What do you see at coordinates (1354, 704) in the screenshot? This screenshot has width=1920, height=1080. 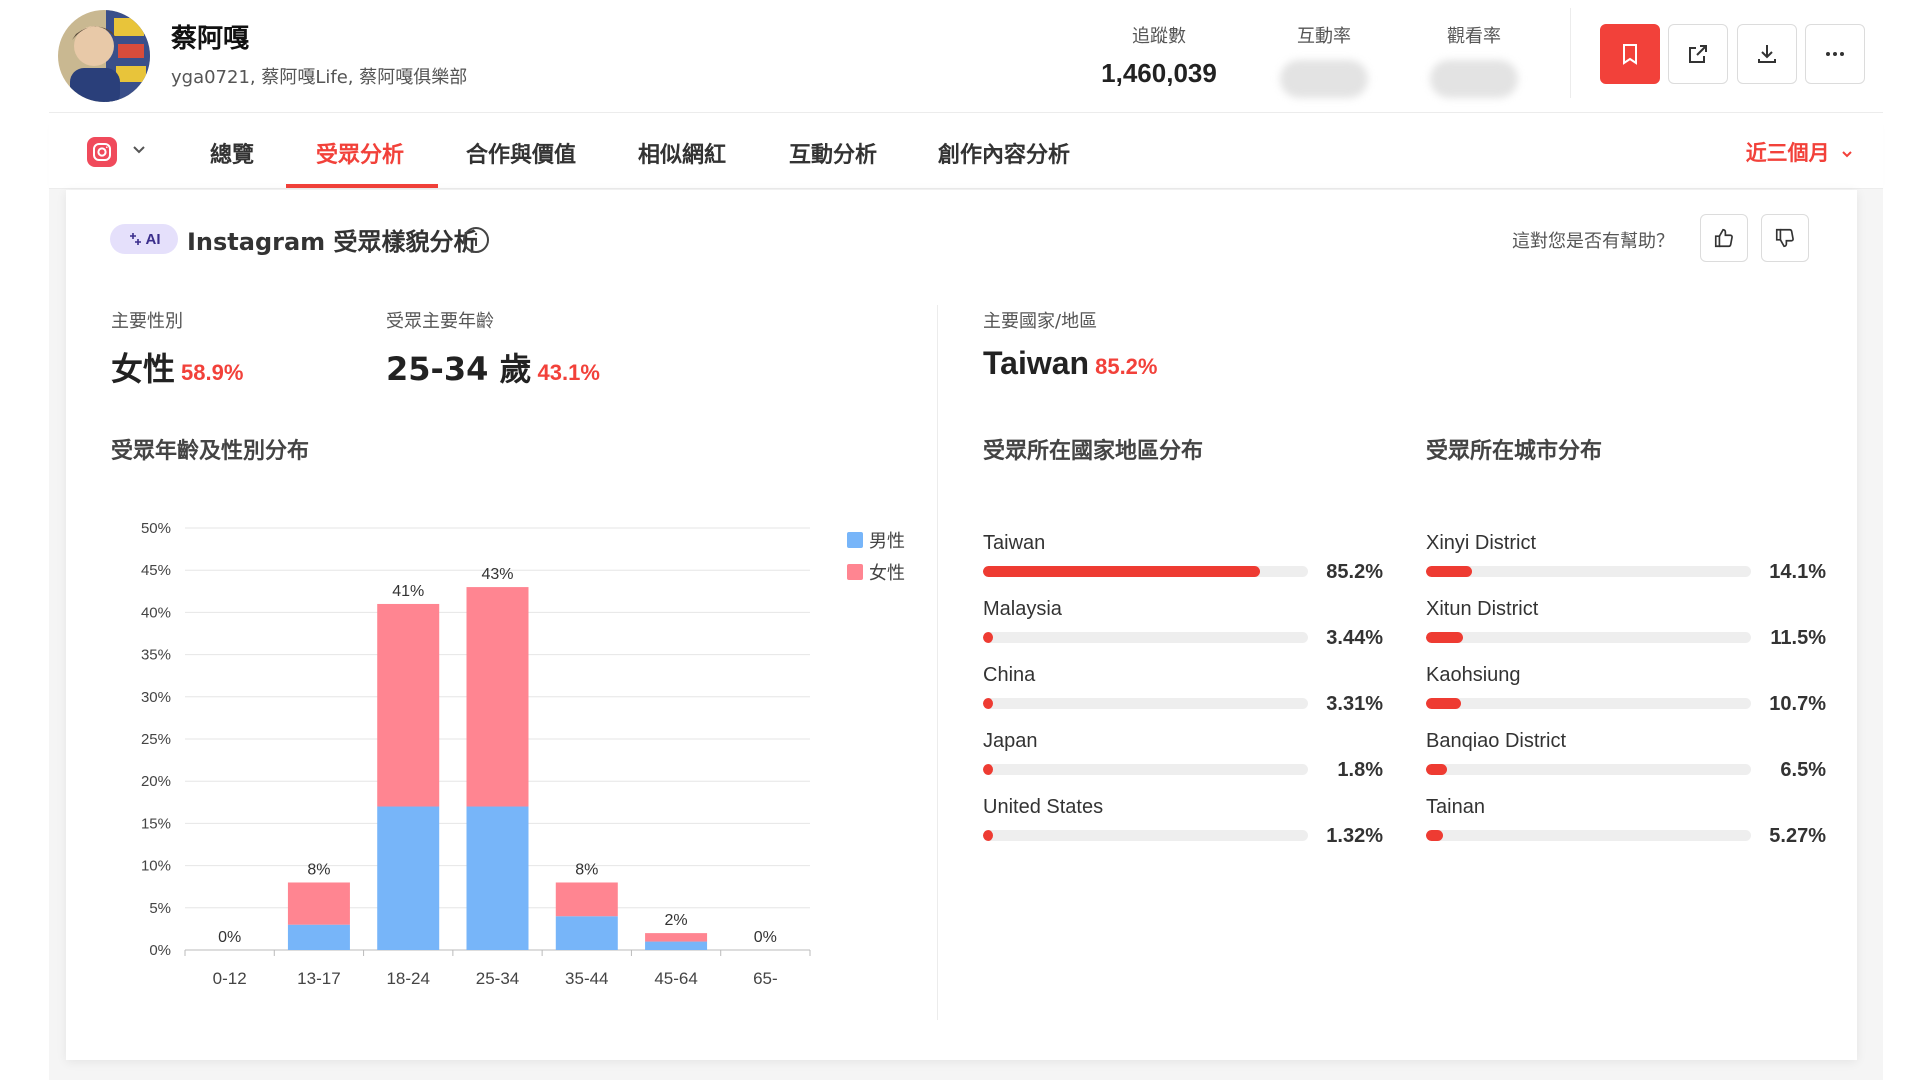 I see `item-value: 3.31%` at bounding box center [1354, 704].